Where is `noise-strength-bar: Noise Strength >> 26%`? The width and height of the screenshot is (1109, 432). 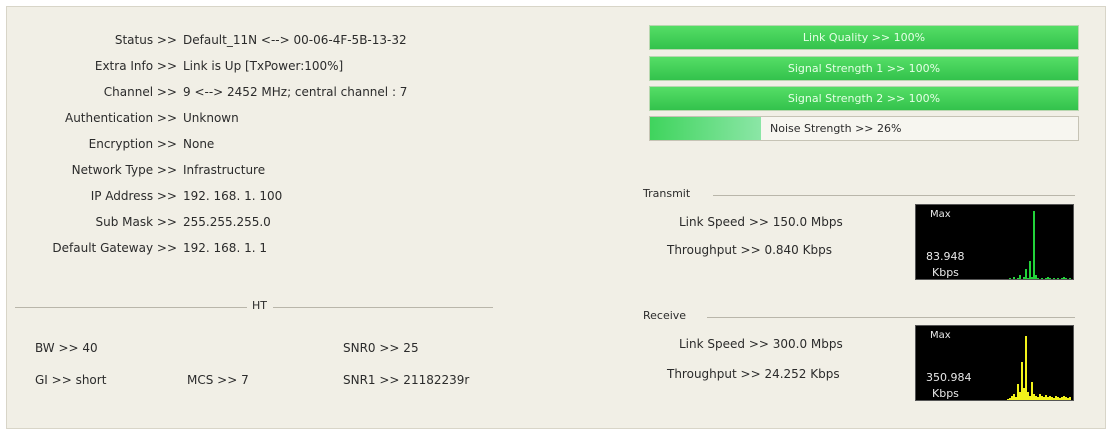
noise-strength-bar: Noise Strength >> 26% is located at coordinates (864, 128).